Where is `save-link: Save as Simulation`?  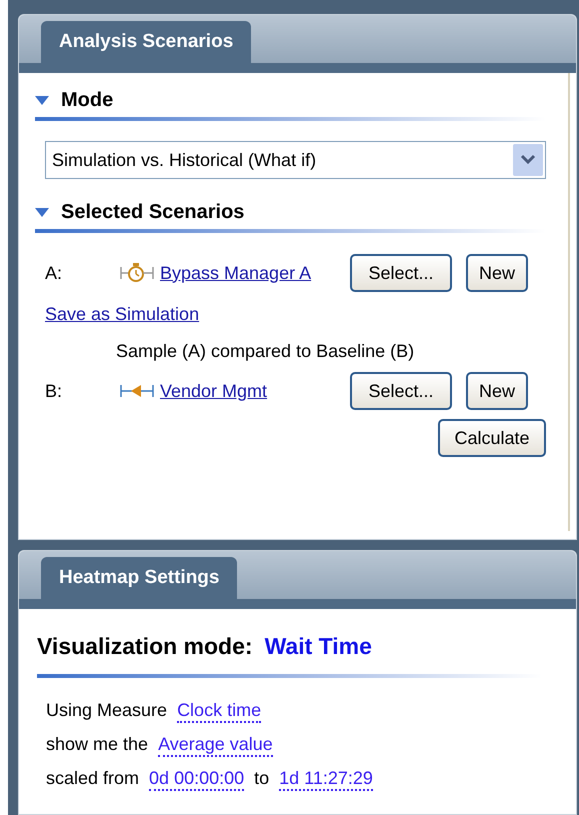
save-link: Save as Simulation is located at coordinates (122, 314).